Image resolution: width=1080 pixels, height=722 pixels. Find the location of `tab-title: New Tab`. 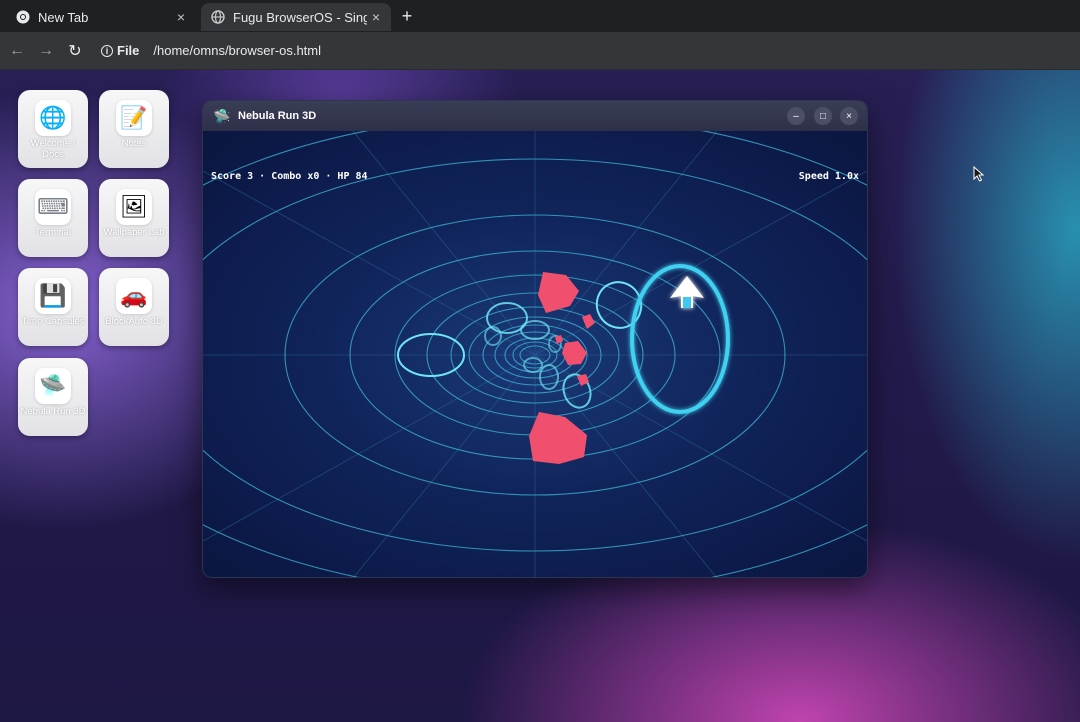

tab-title: New Tab is located at coordinates (63, 17).